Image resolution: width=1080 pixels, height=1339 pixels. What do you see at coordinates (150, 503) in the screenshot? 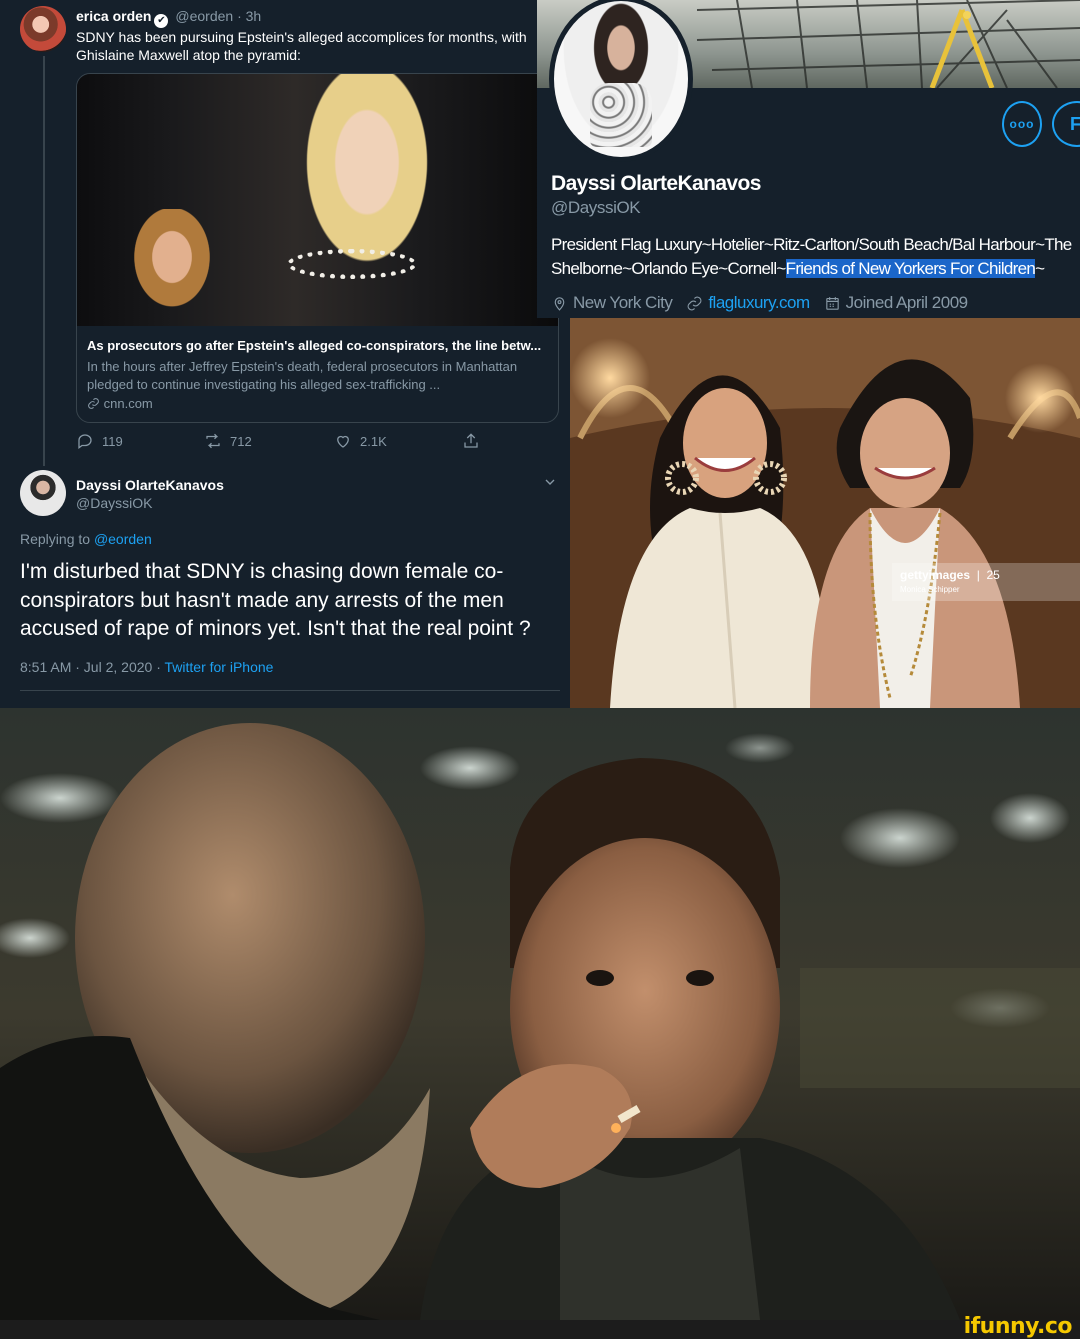
I see `reply-author-handle: @DayssiOK` at bounding box center [150, 503].